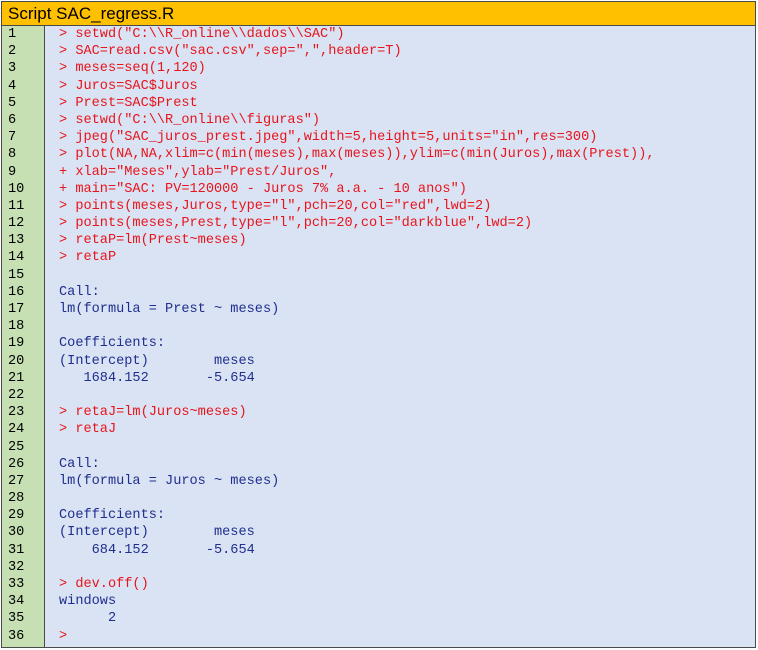 This screenshot has height=650, width=758. I want to click on r-command: > Juros=SAC$Juros, so click(128, 86).